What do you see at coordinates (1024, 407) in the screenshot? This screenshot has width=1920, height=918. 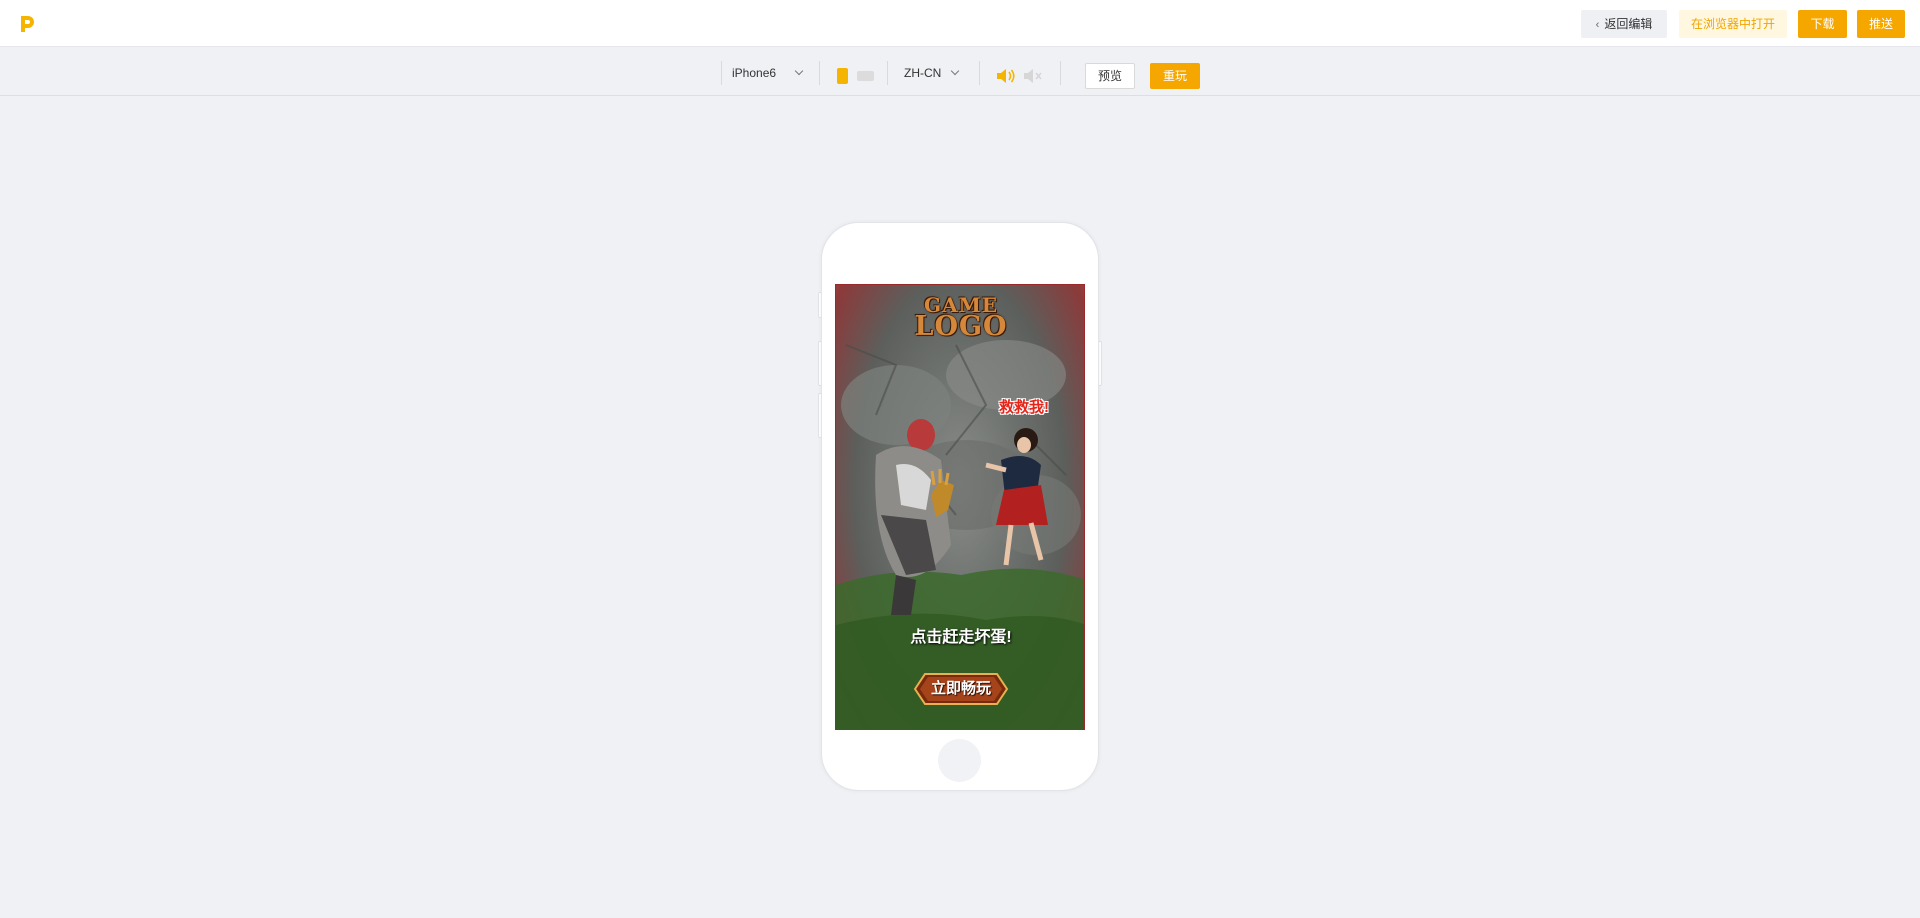 I see `rescue-speech-text: 救救我!` at bounding box center [1024, 407].